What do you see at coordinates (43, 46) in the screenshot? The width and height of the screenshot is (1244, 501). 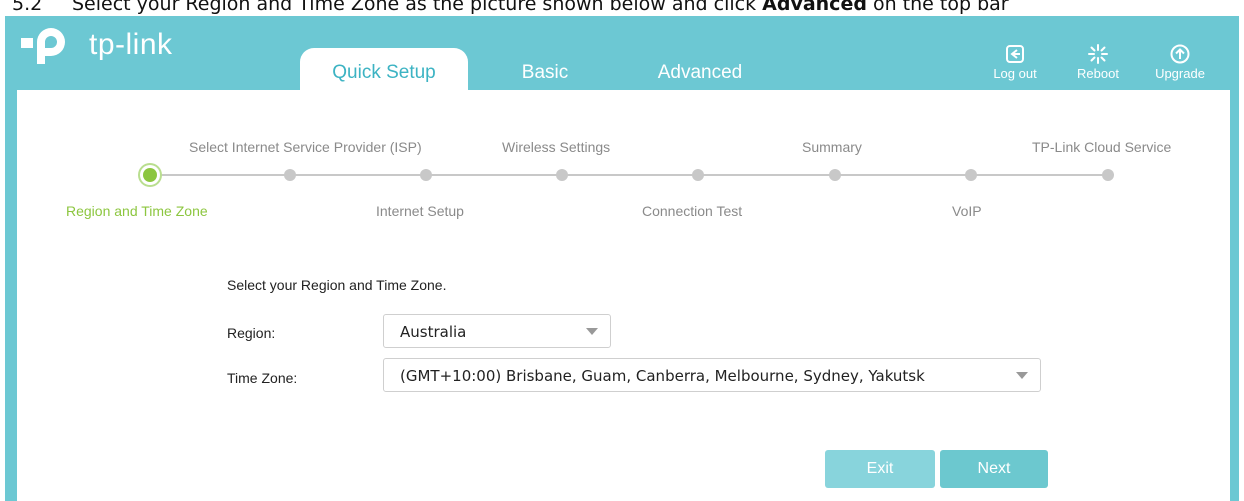 I see `tp-link-logo-icon` at bounding box center [43, 46].